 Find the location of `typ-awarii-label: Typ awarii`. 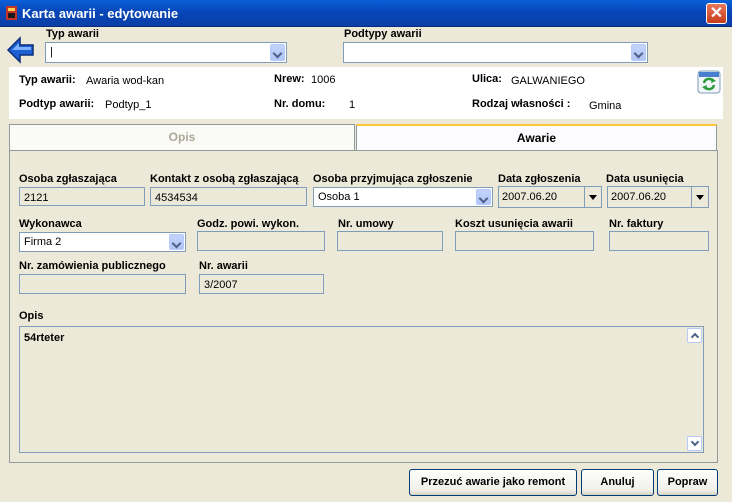

typ-awarii-label: Typ awarii is located at coordinates (72, 34).